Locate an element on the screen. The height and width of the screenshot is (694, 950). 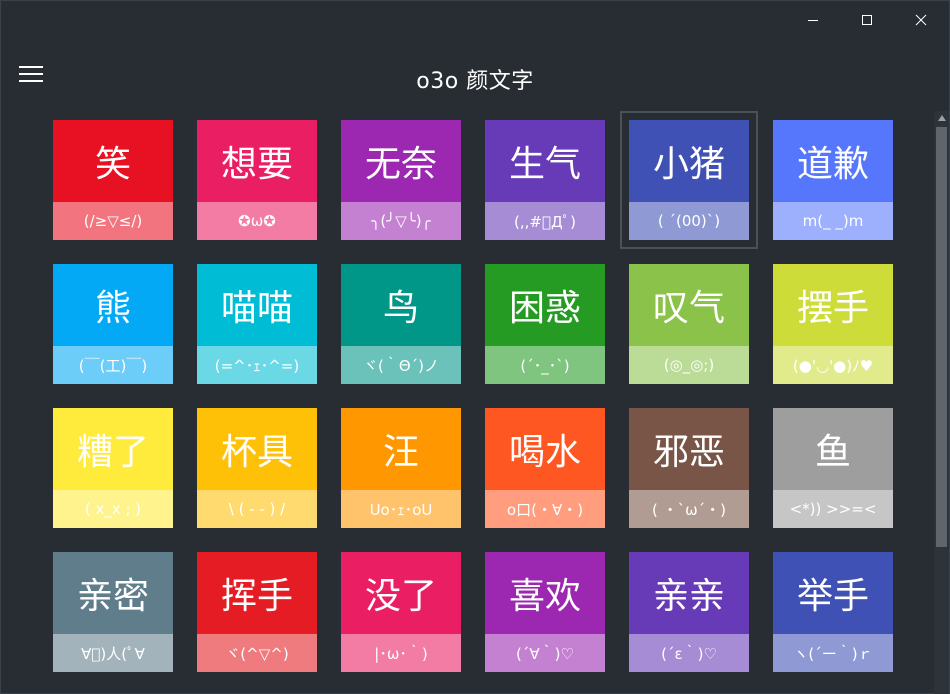
kaomoji-tile: 糟了 ( x_x ; ) is located at coordinates (113, 468).